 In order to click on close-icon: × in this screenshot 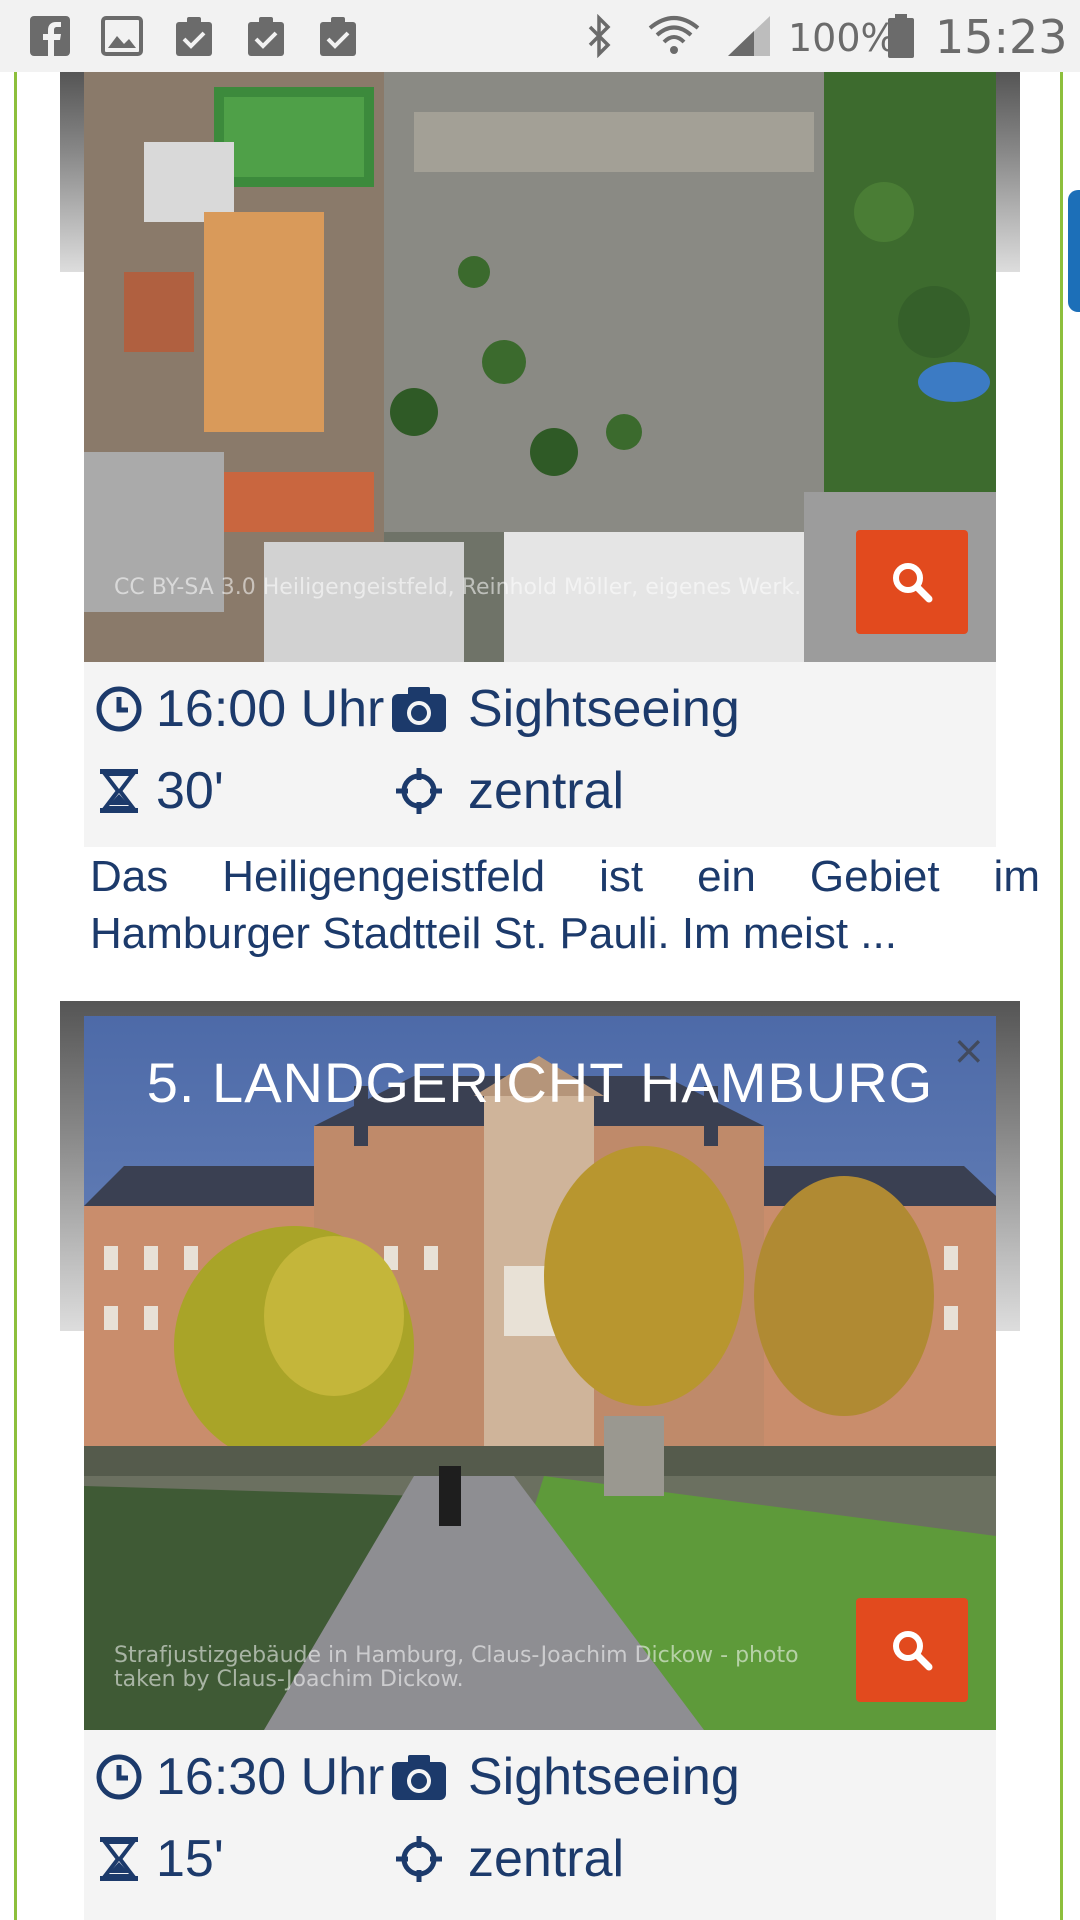, I will do `click(969, 1051)`.